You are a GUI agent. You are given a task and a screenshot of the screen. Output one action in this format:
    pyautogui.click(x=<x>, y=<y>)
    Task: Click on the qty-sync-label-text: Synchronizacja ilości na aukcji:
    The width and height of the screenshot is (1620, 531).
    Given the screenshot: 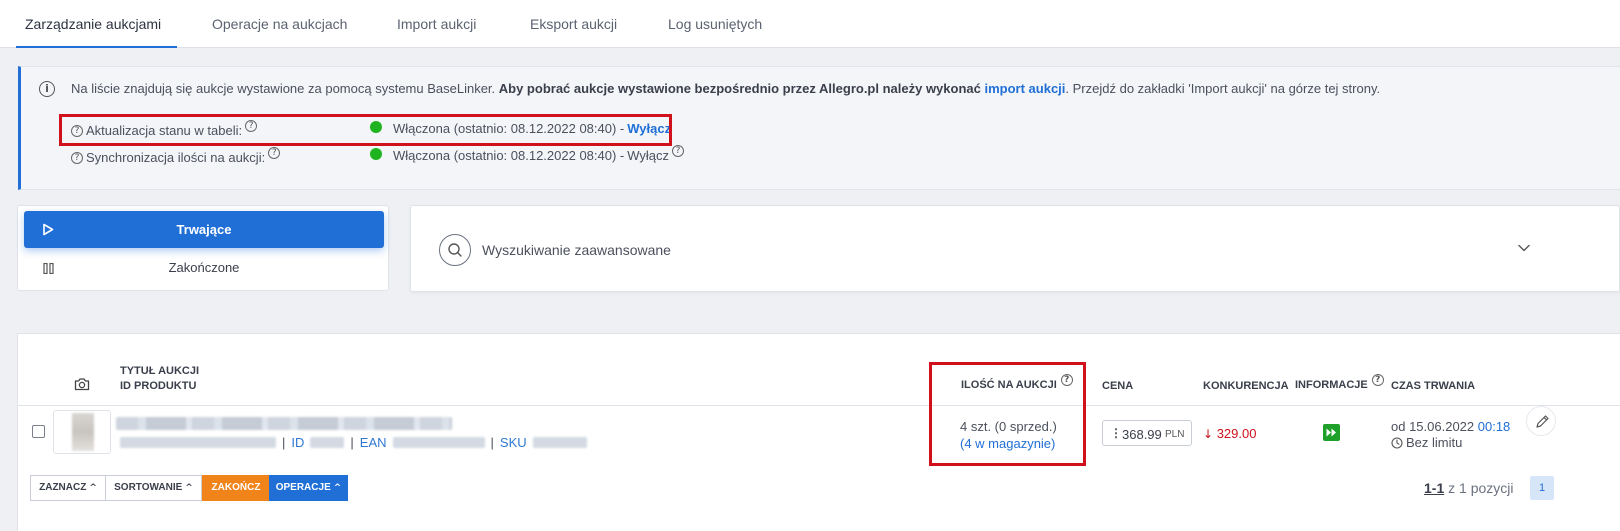 What is the action you would take?
    pyautogui.click(x=176, y=157)
    